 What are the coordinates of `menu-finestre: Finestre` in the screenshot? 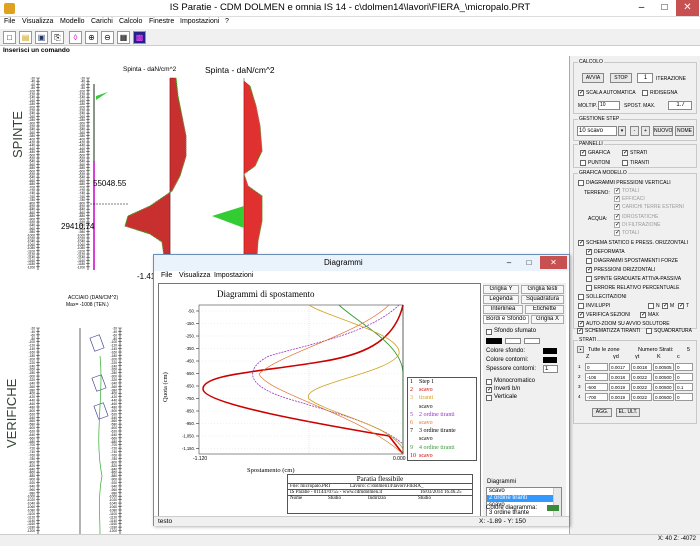 It's located at (161, 21).